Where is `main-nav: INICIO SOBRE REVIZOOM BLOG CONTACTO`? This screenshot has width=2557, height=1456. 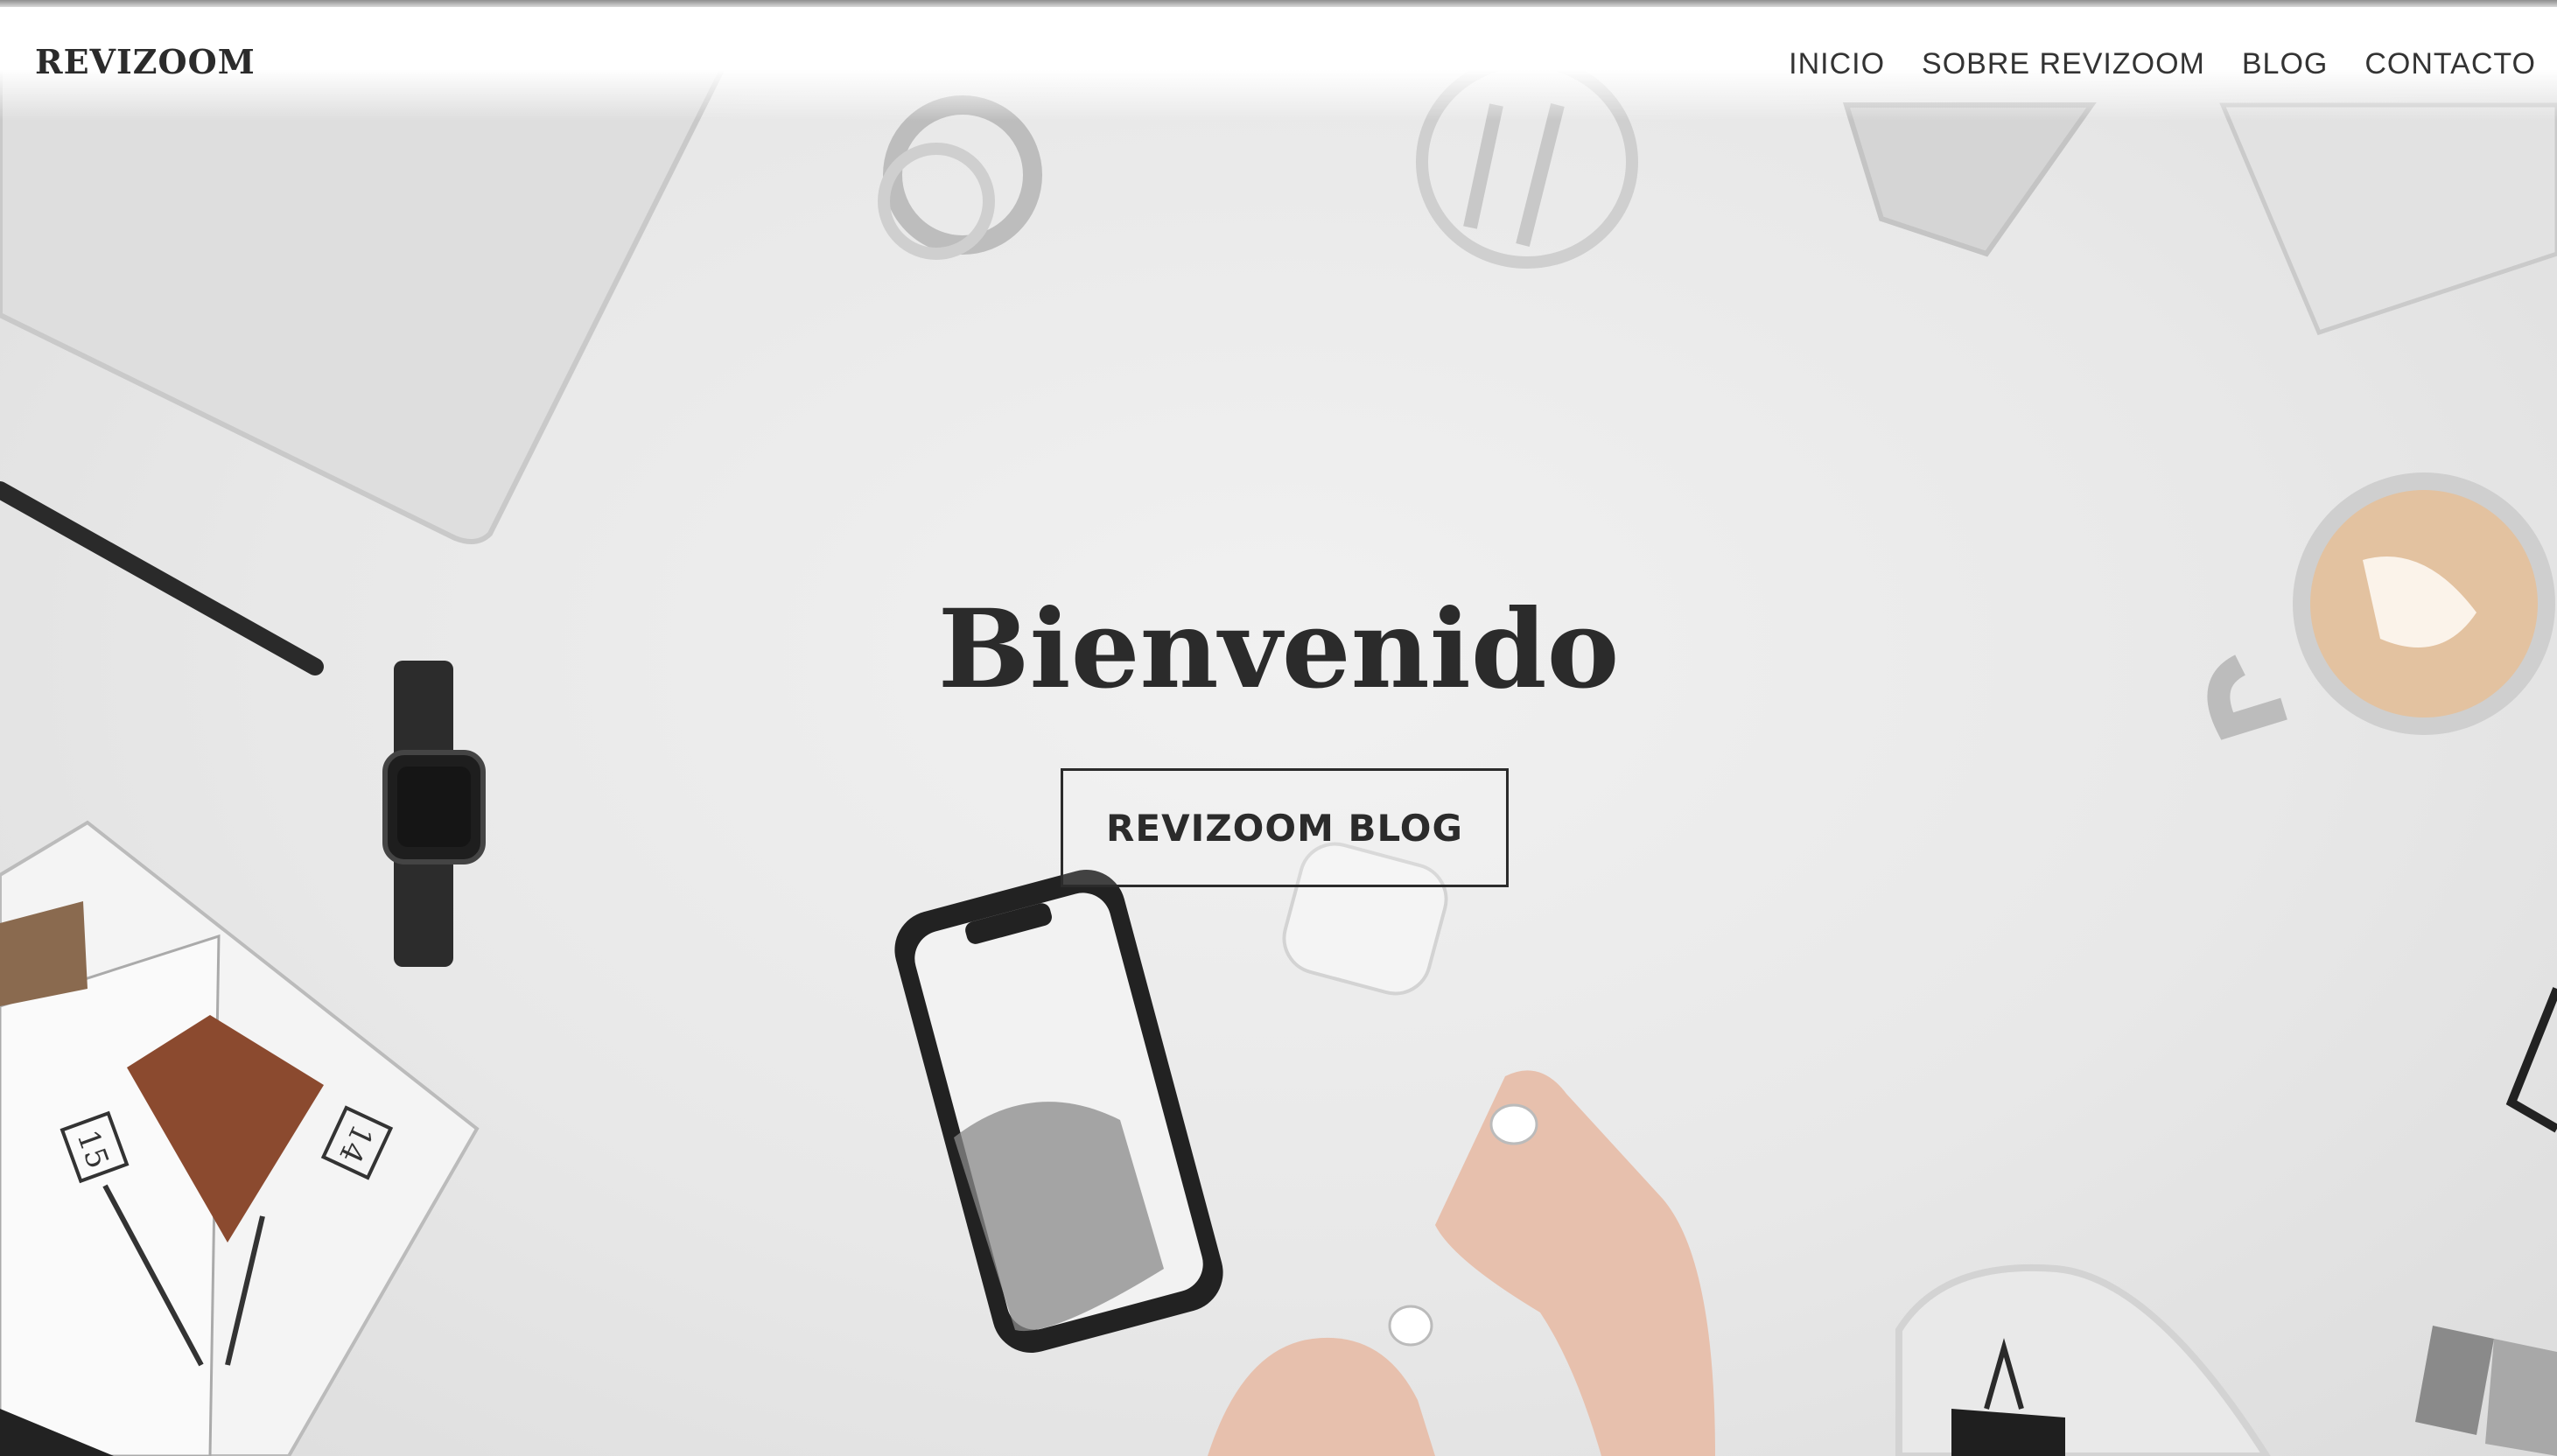
main-nav: INICIO SOBRE REVIZOOM BLOG CONTACTO is located at coordinates (2162, 64).